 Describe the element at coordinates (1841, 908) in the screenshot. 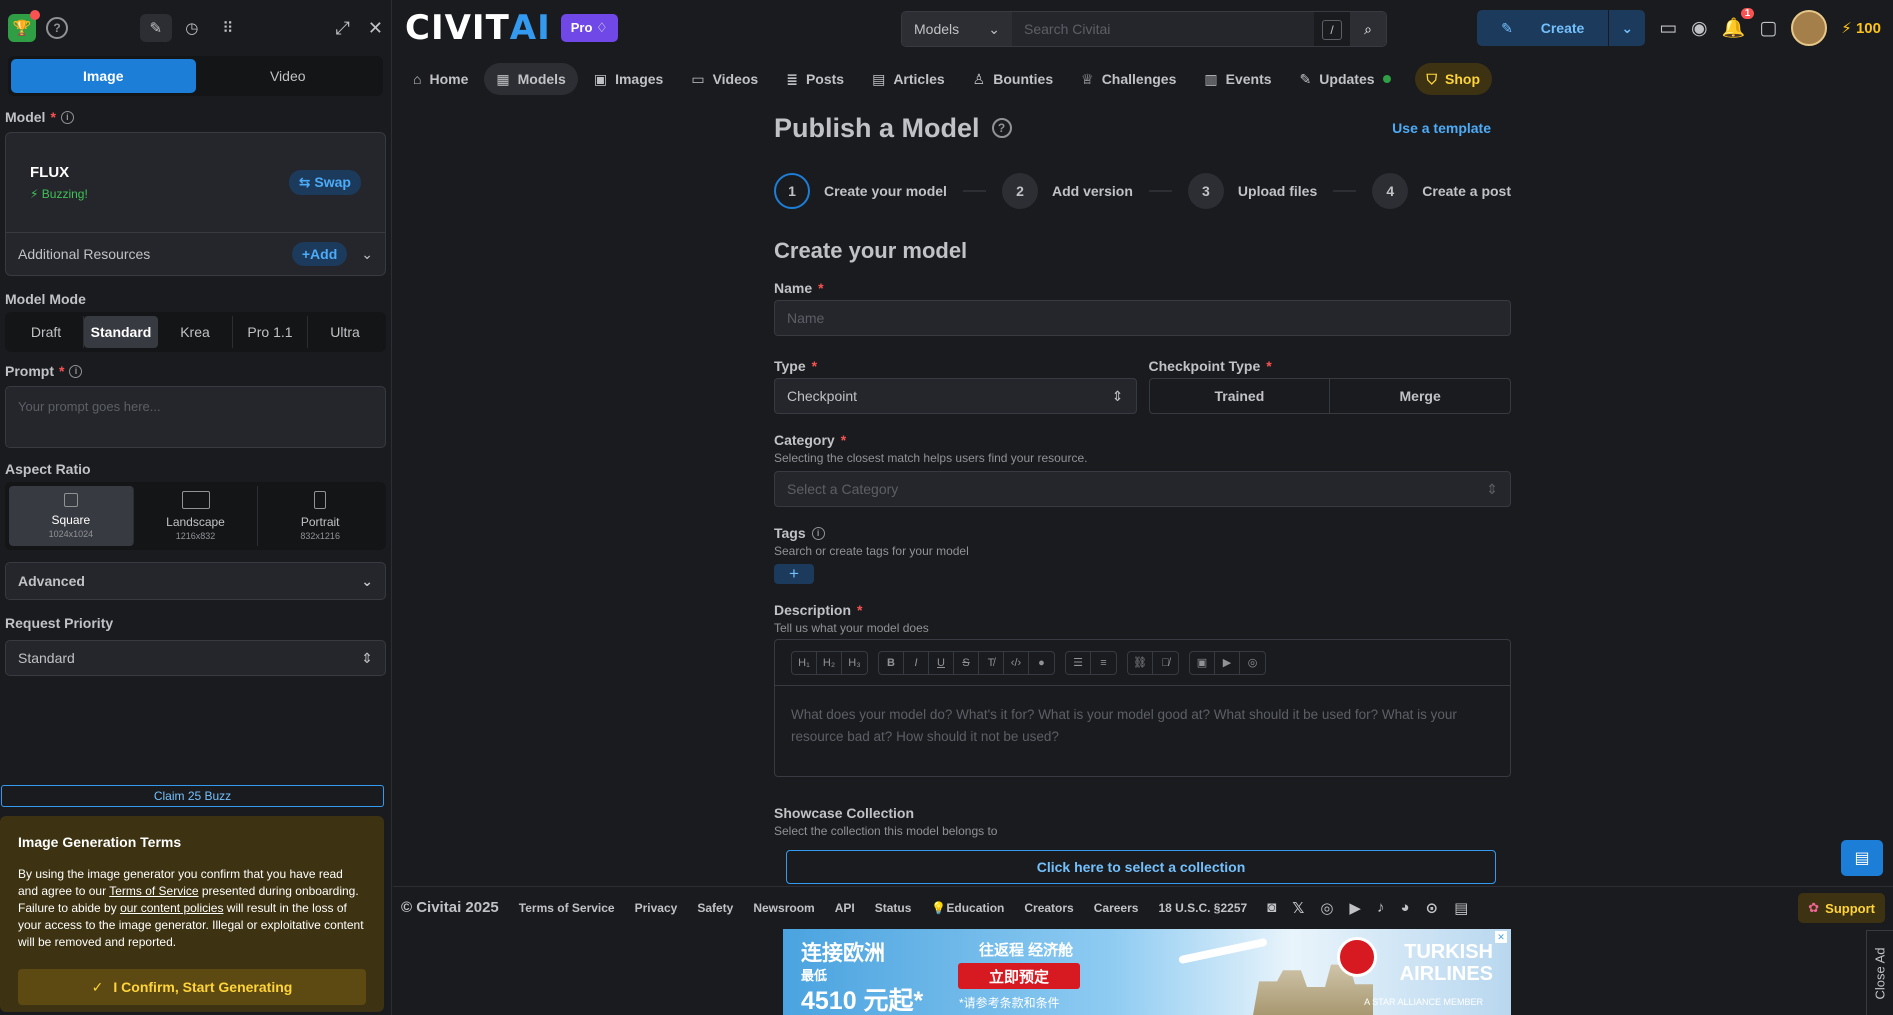

I see `support-button: ✿ Support` at that location.